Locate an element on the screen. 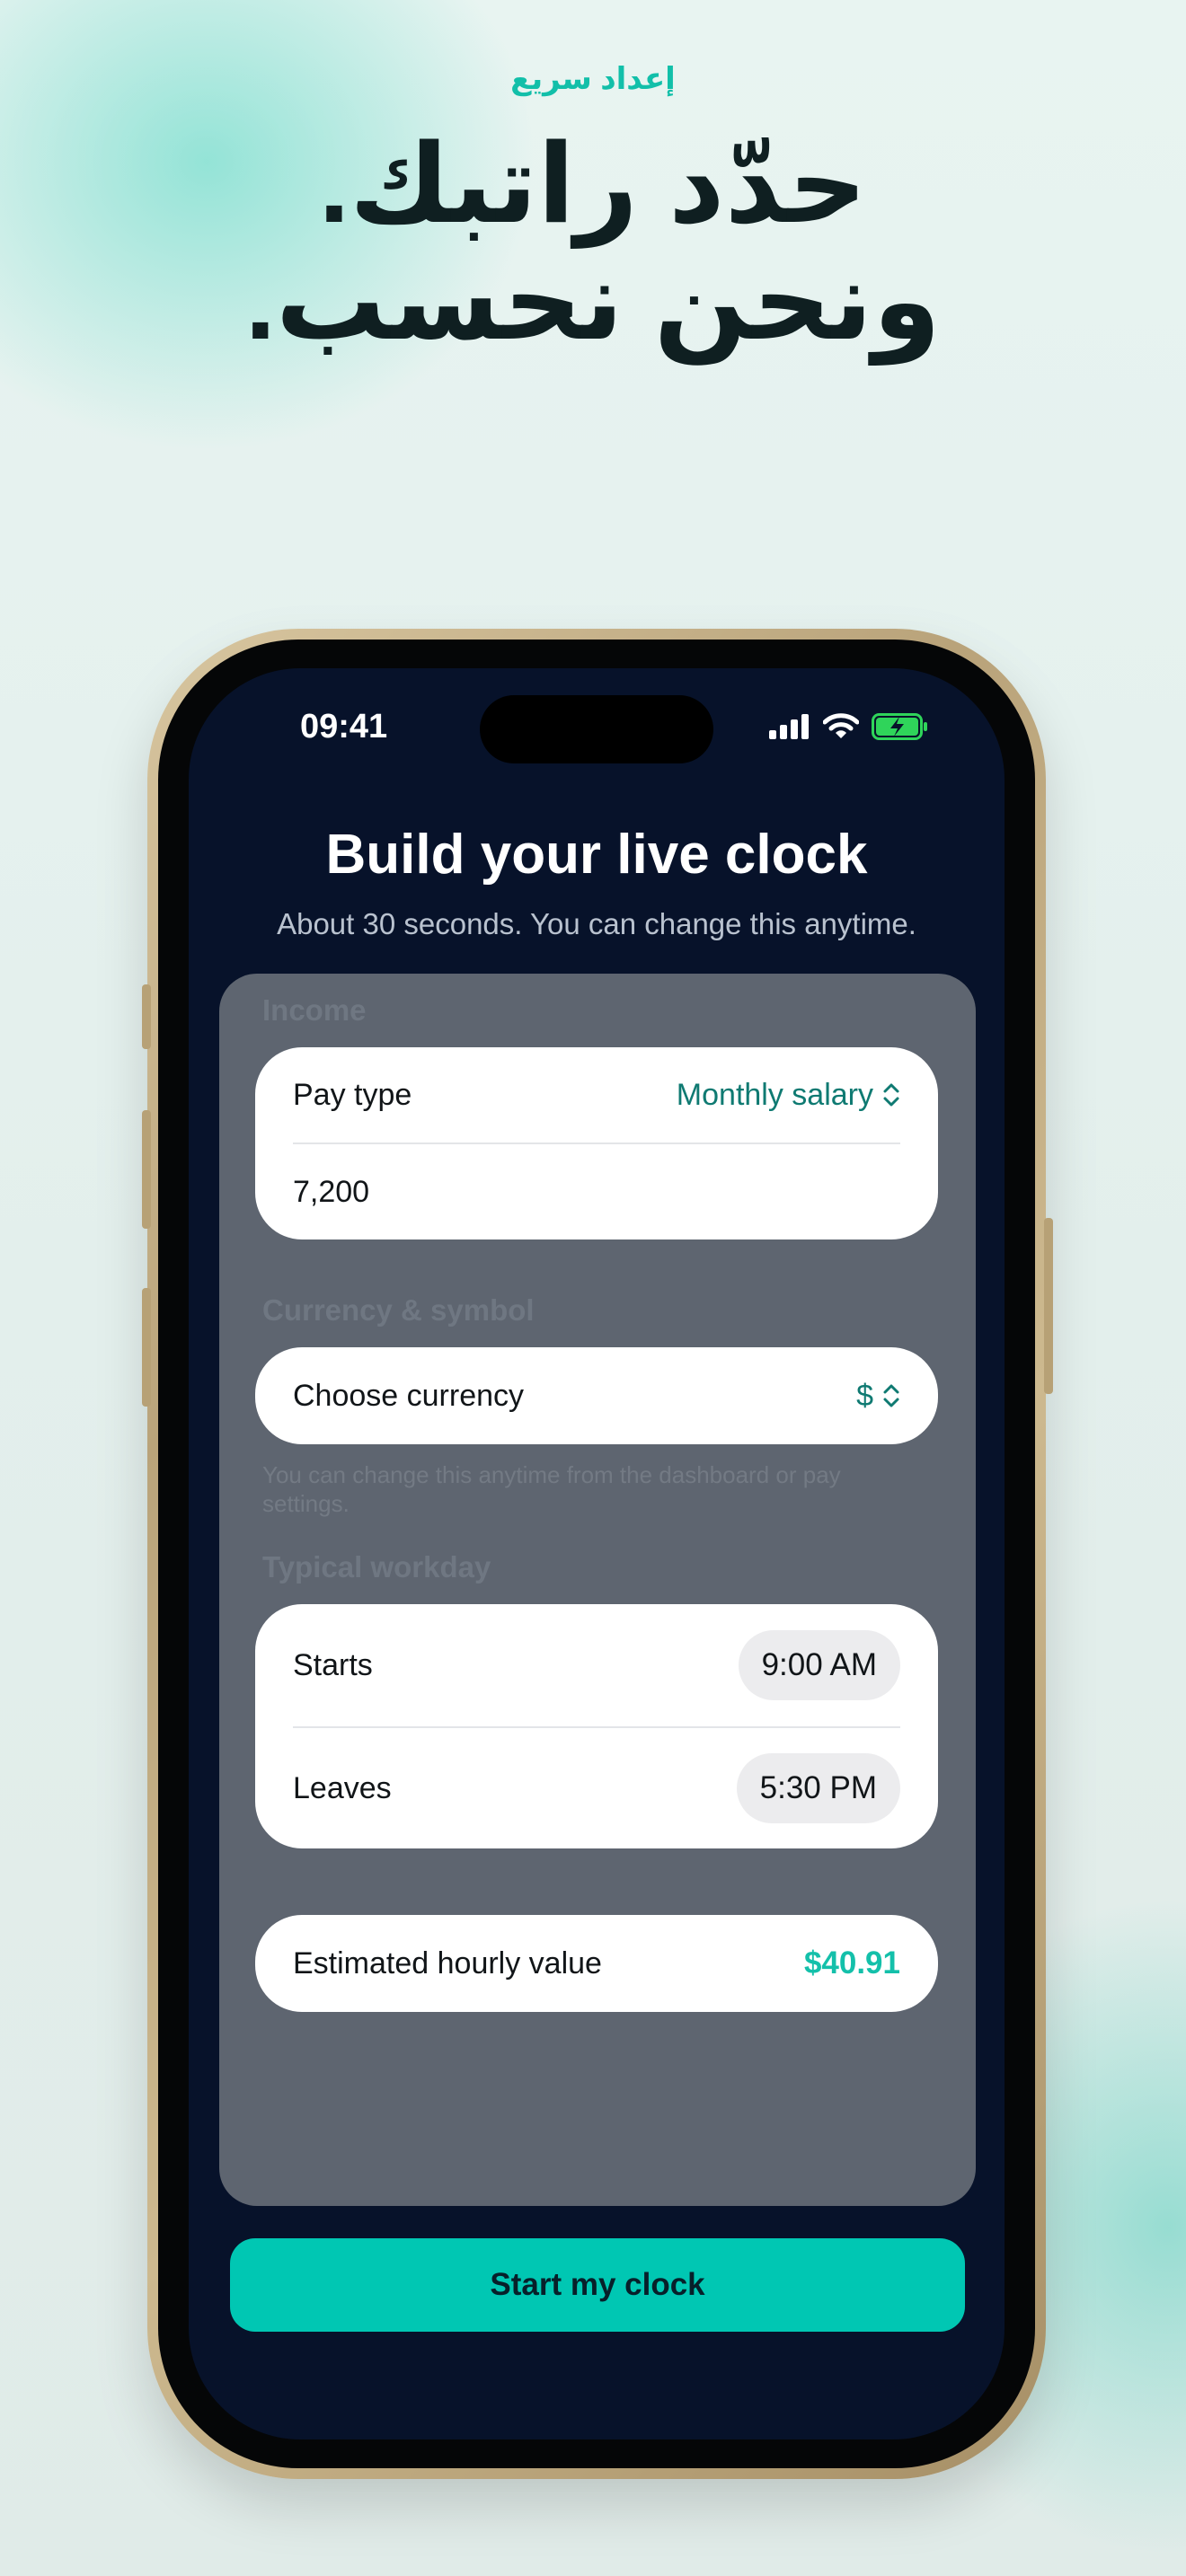 This screenshot has height=2576, width=1186. currency-symbol: $ is located at coordinates (864, 1395).